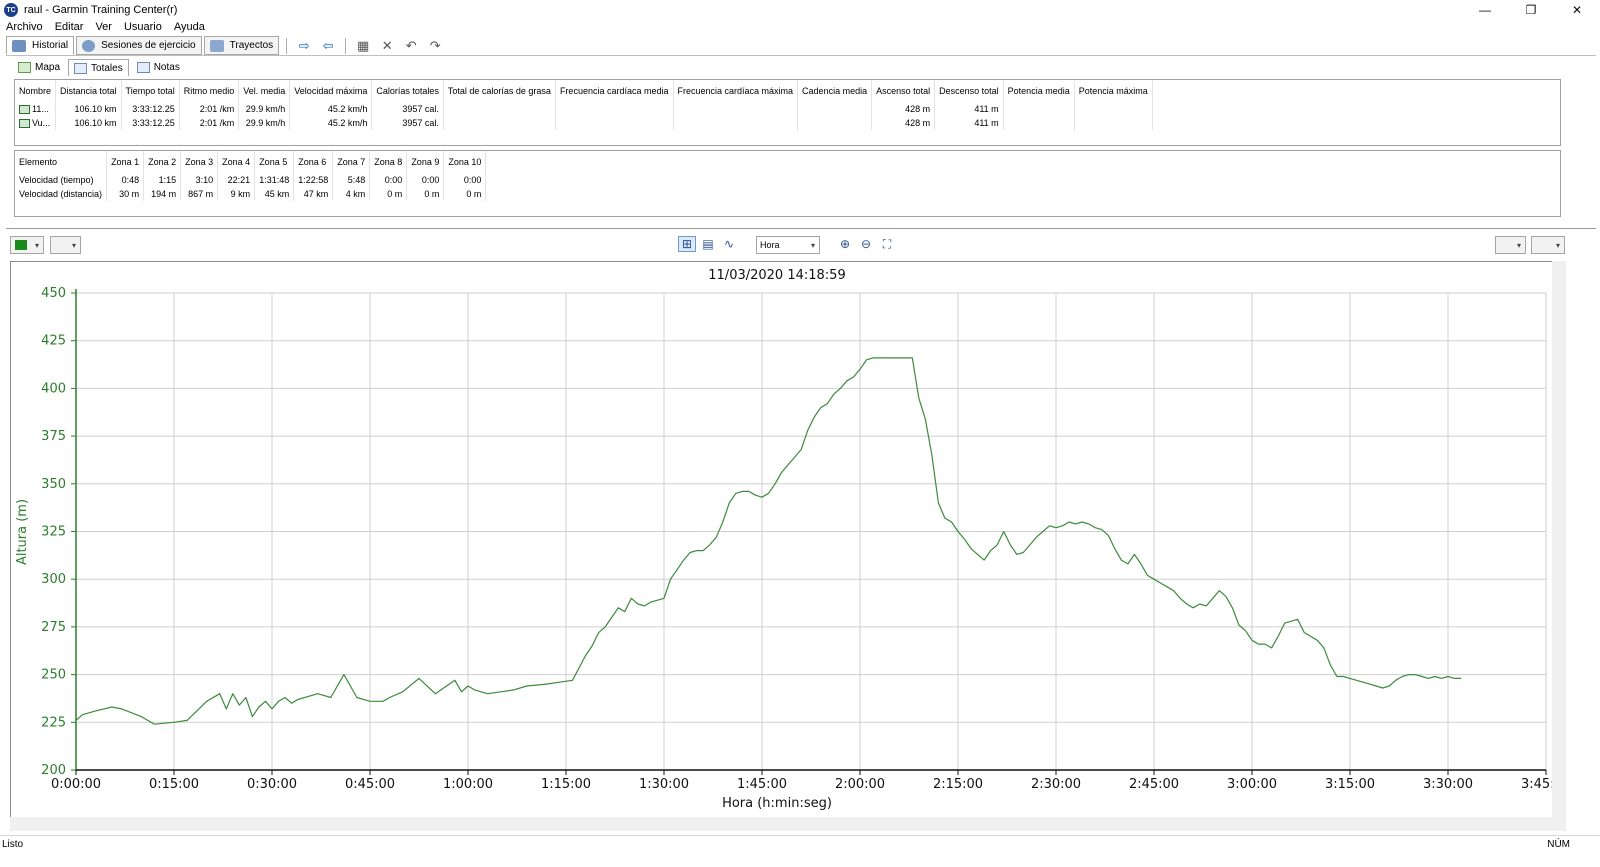 The width and height of the screenshot is (1600, 867). What do you see at coordinates (729, 244) in the screenshot?
I see `curve-icon: ∿` at bounding box center [729, 244].